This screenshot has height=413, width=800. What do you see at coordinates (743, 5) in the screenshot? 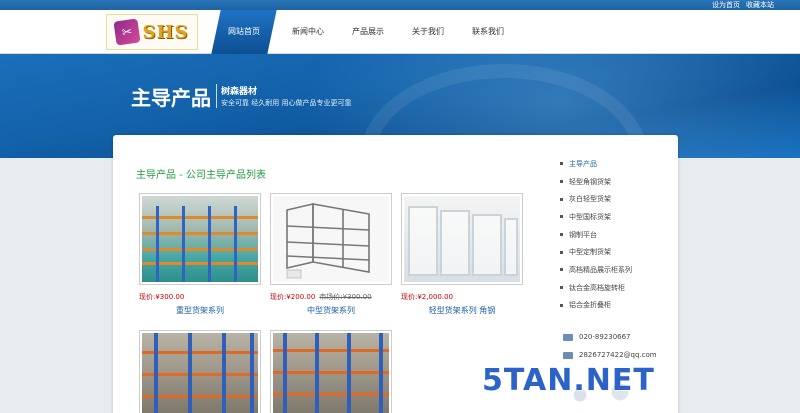
I see `top-links: 设为首页 收藏本站` at bounding box center [743, 5].